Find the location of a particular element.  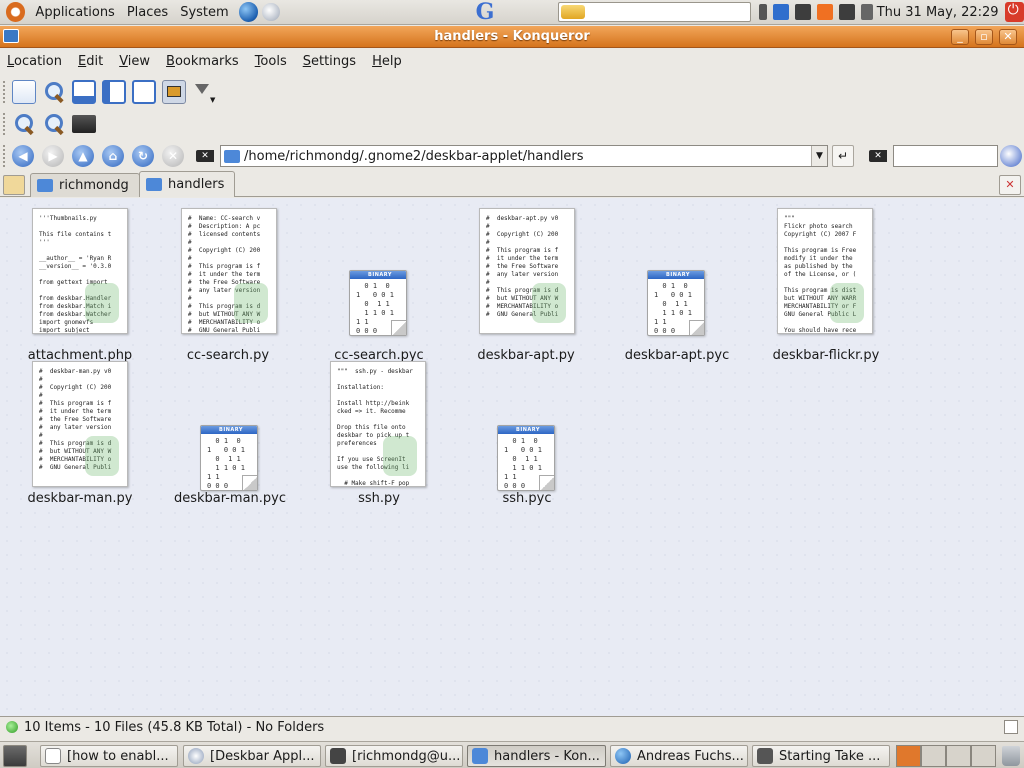

clear-location-icon: ✕ is located at coordinates (205, 156).